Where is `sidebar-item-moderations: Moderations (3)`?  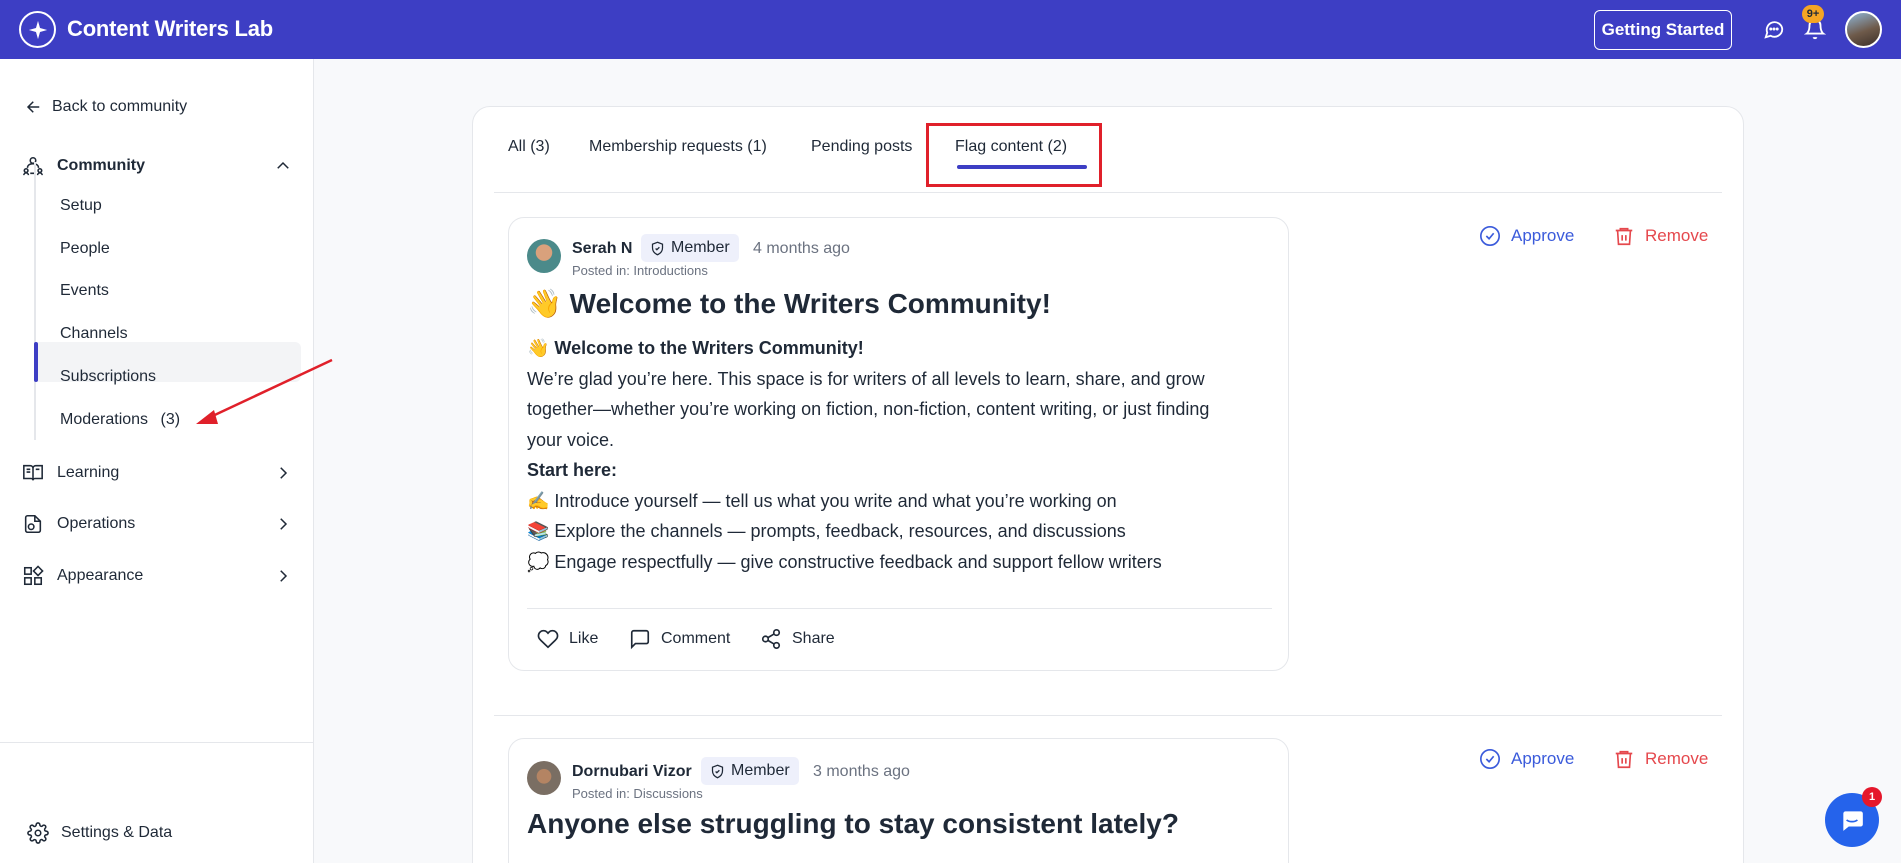
sidebar-item-moderations: Moderations (3) is located at coordinates (120, 420).